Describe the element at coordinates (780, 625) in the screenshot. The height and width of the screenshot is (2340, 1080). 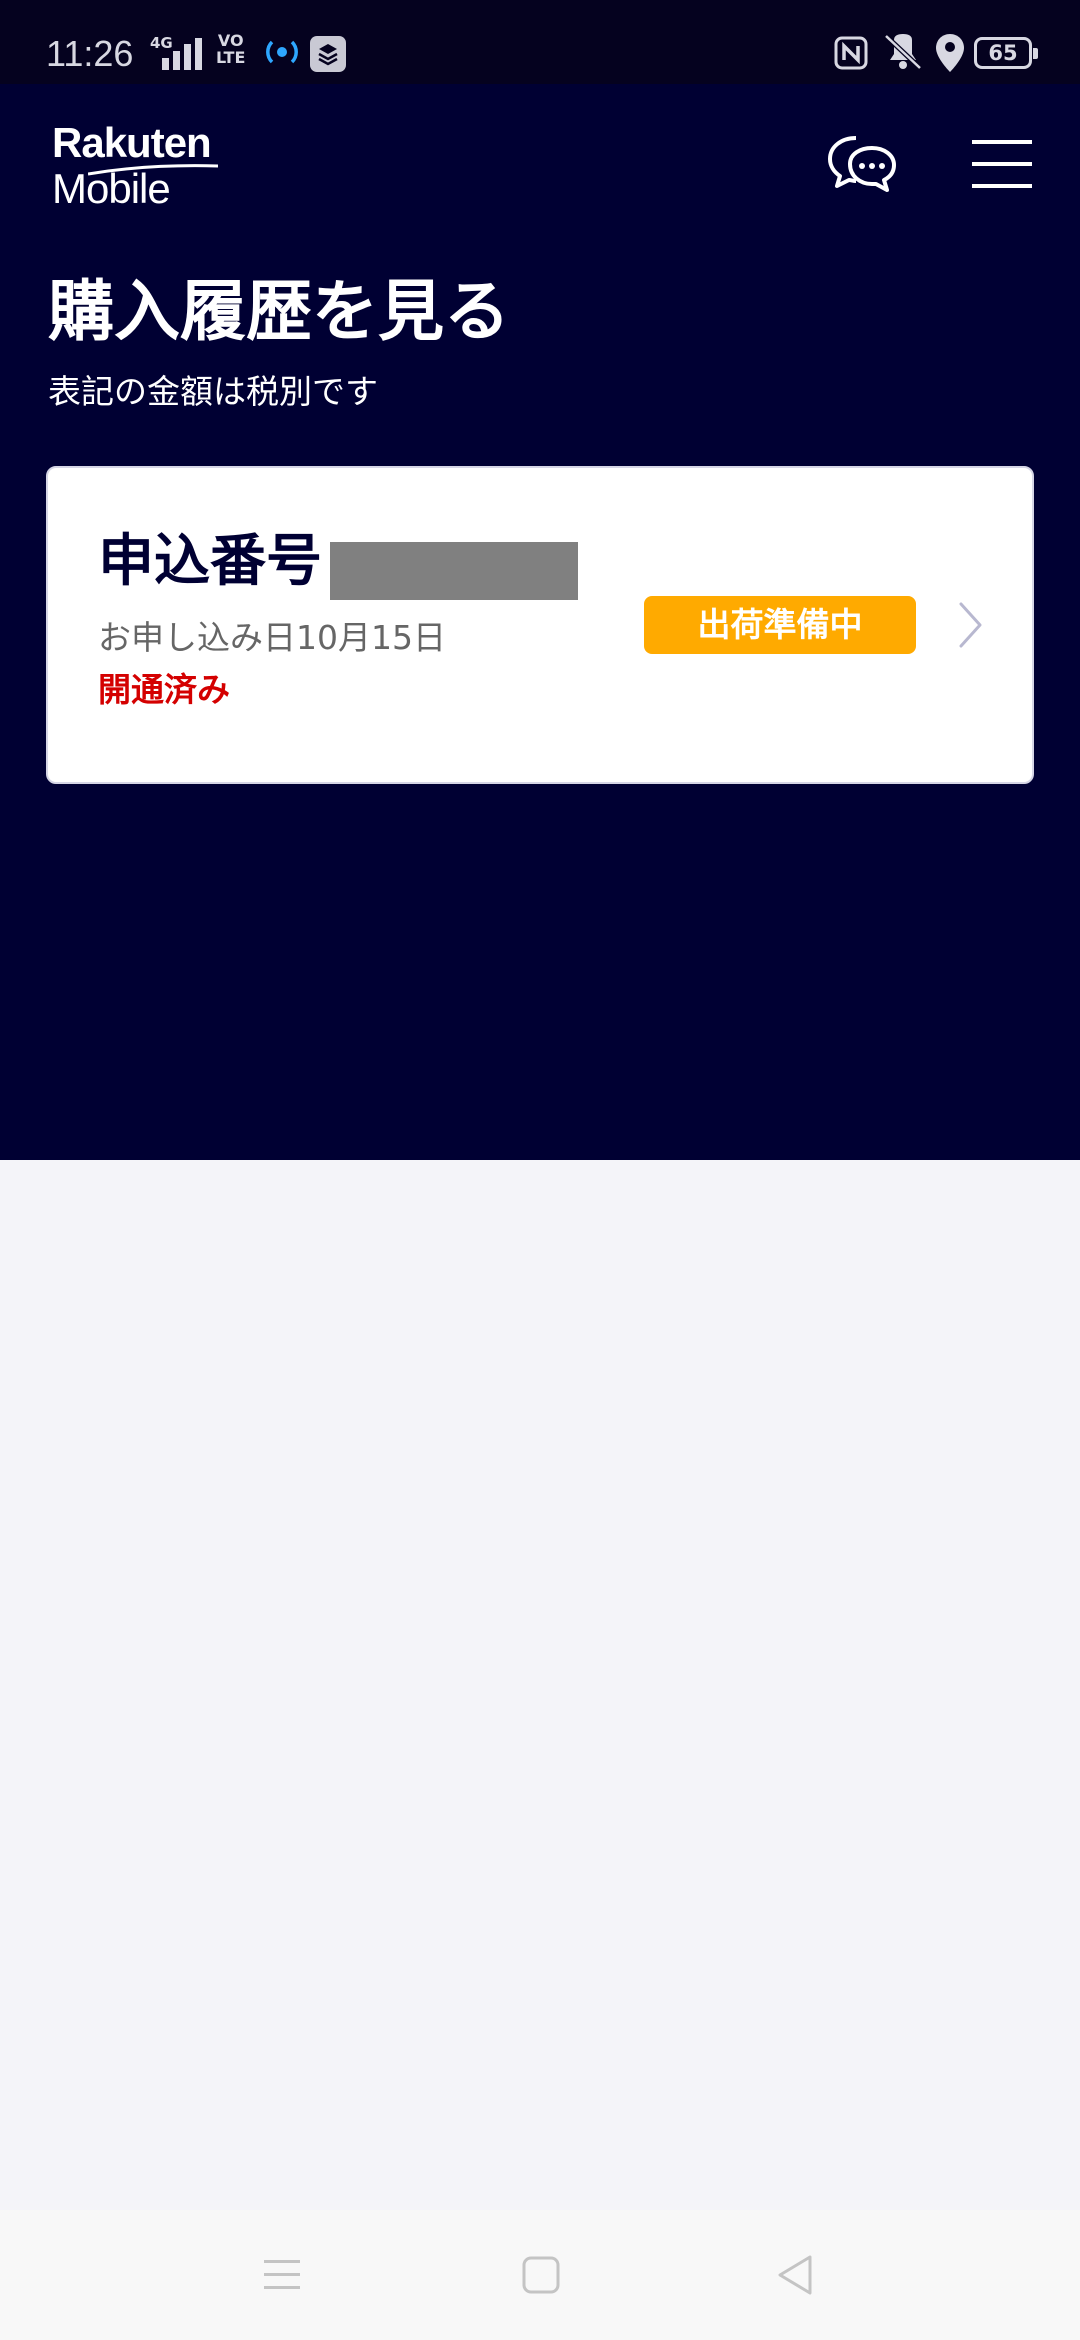
I see `shipping-status-badge: 出荷準備中` at that location.